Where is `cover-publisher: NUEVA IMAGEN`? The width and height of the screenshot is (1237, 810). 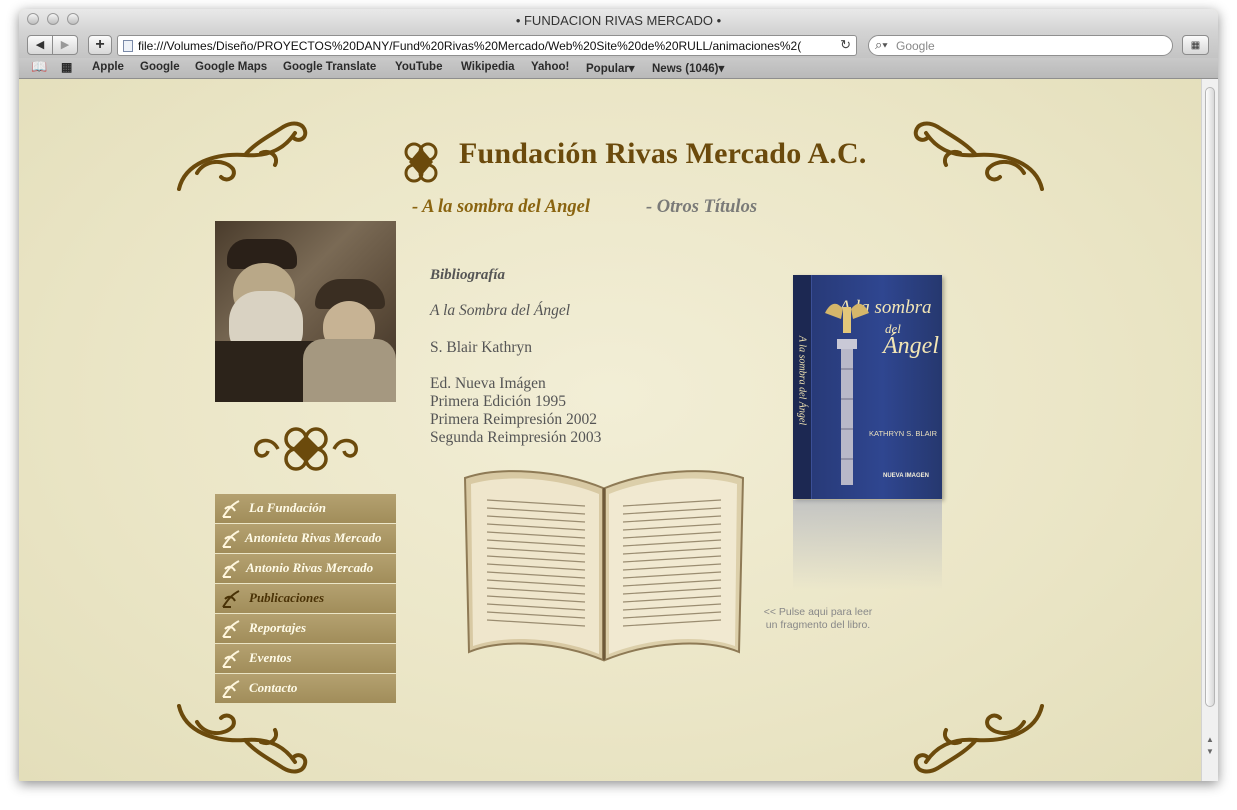 cover-publisher: NUEVA IMAGEN is located at coordinates (906, 476).